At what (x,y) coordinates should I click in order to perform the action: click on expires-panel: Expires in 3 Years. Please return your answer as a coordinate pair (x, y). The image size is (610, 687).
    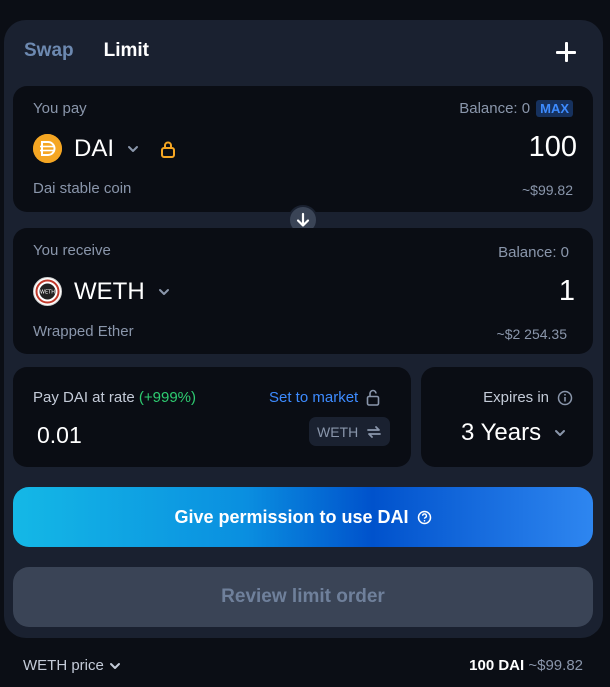
    Looking at the image, I should click on (507, 417).